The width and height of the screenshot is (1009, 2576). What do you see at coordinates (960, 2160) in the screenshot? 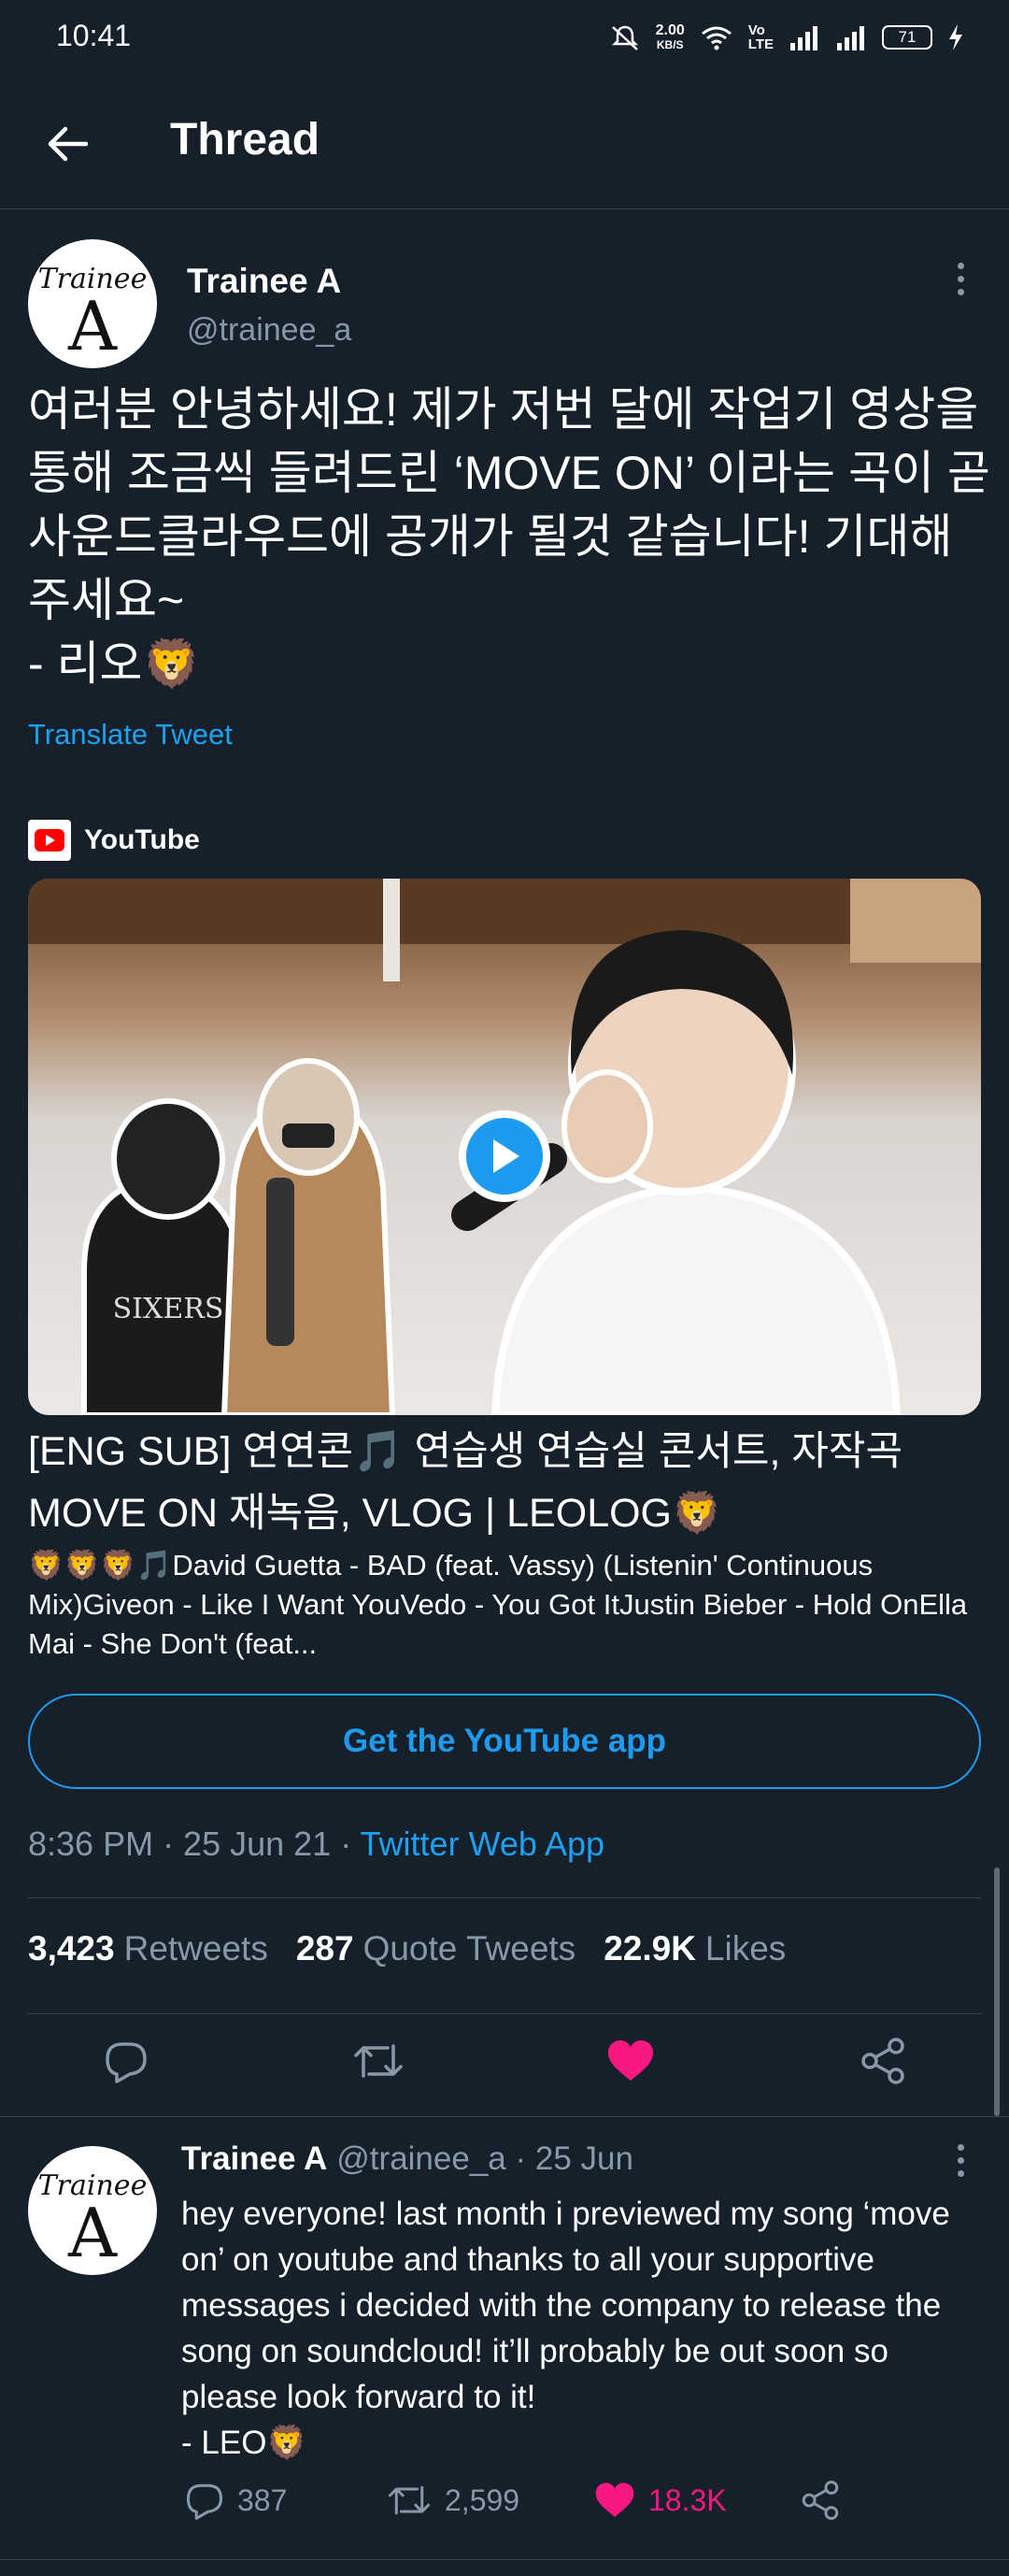
I see `reply-more-button` at bounding box center [960, 2160].